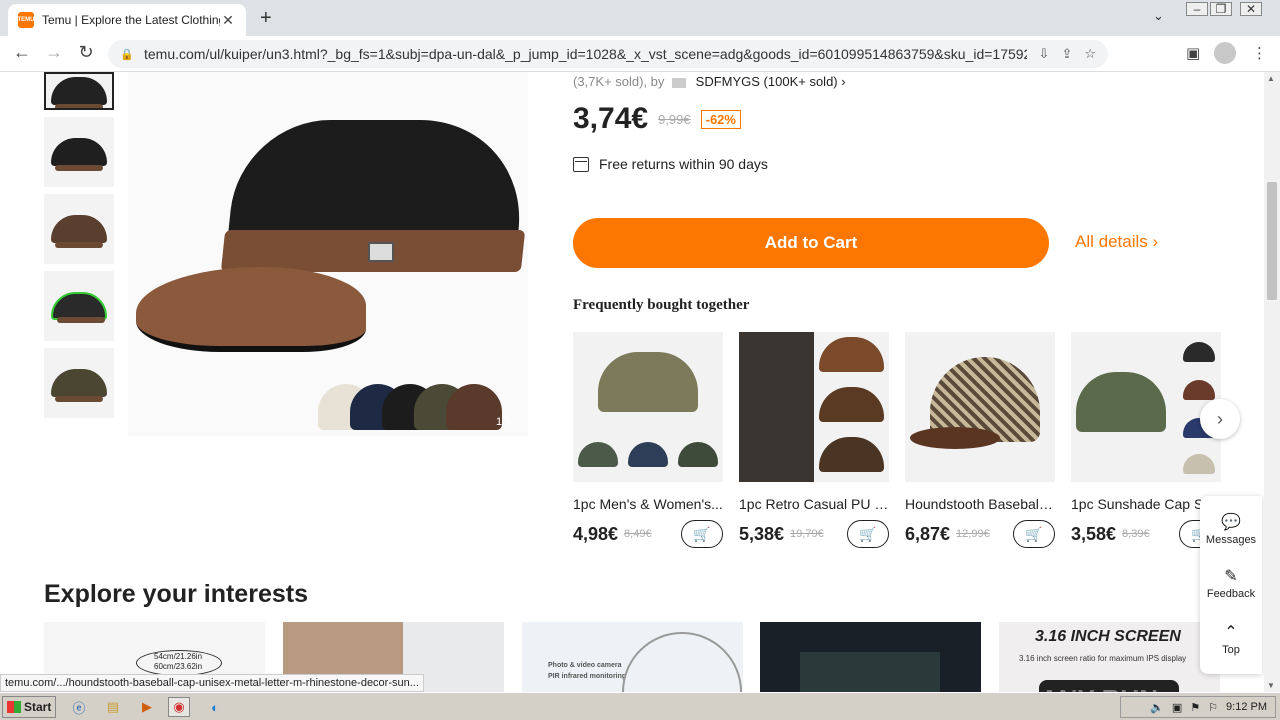  Describe the element at coordinates (147, 707) in the screenshot. I see `media-player-icon: ▶` at that location.